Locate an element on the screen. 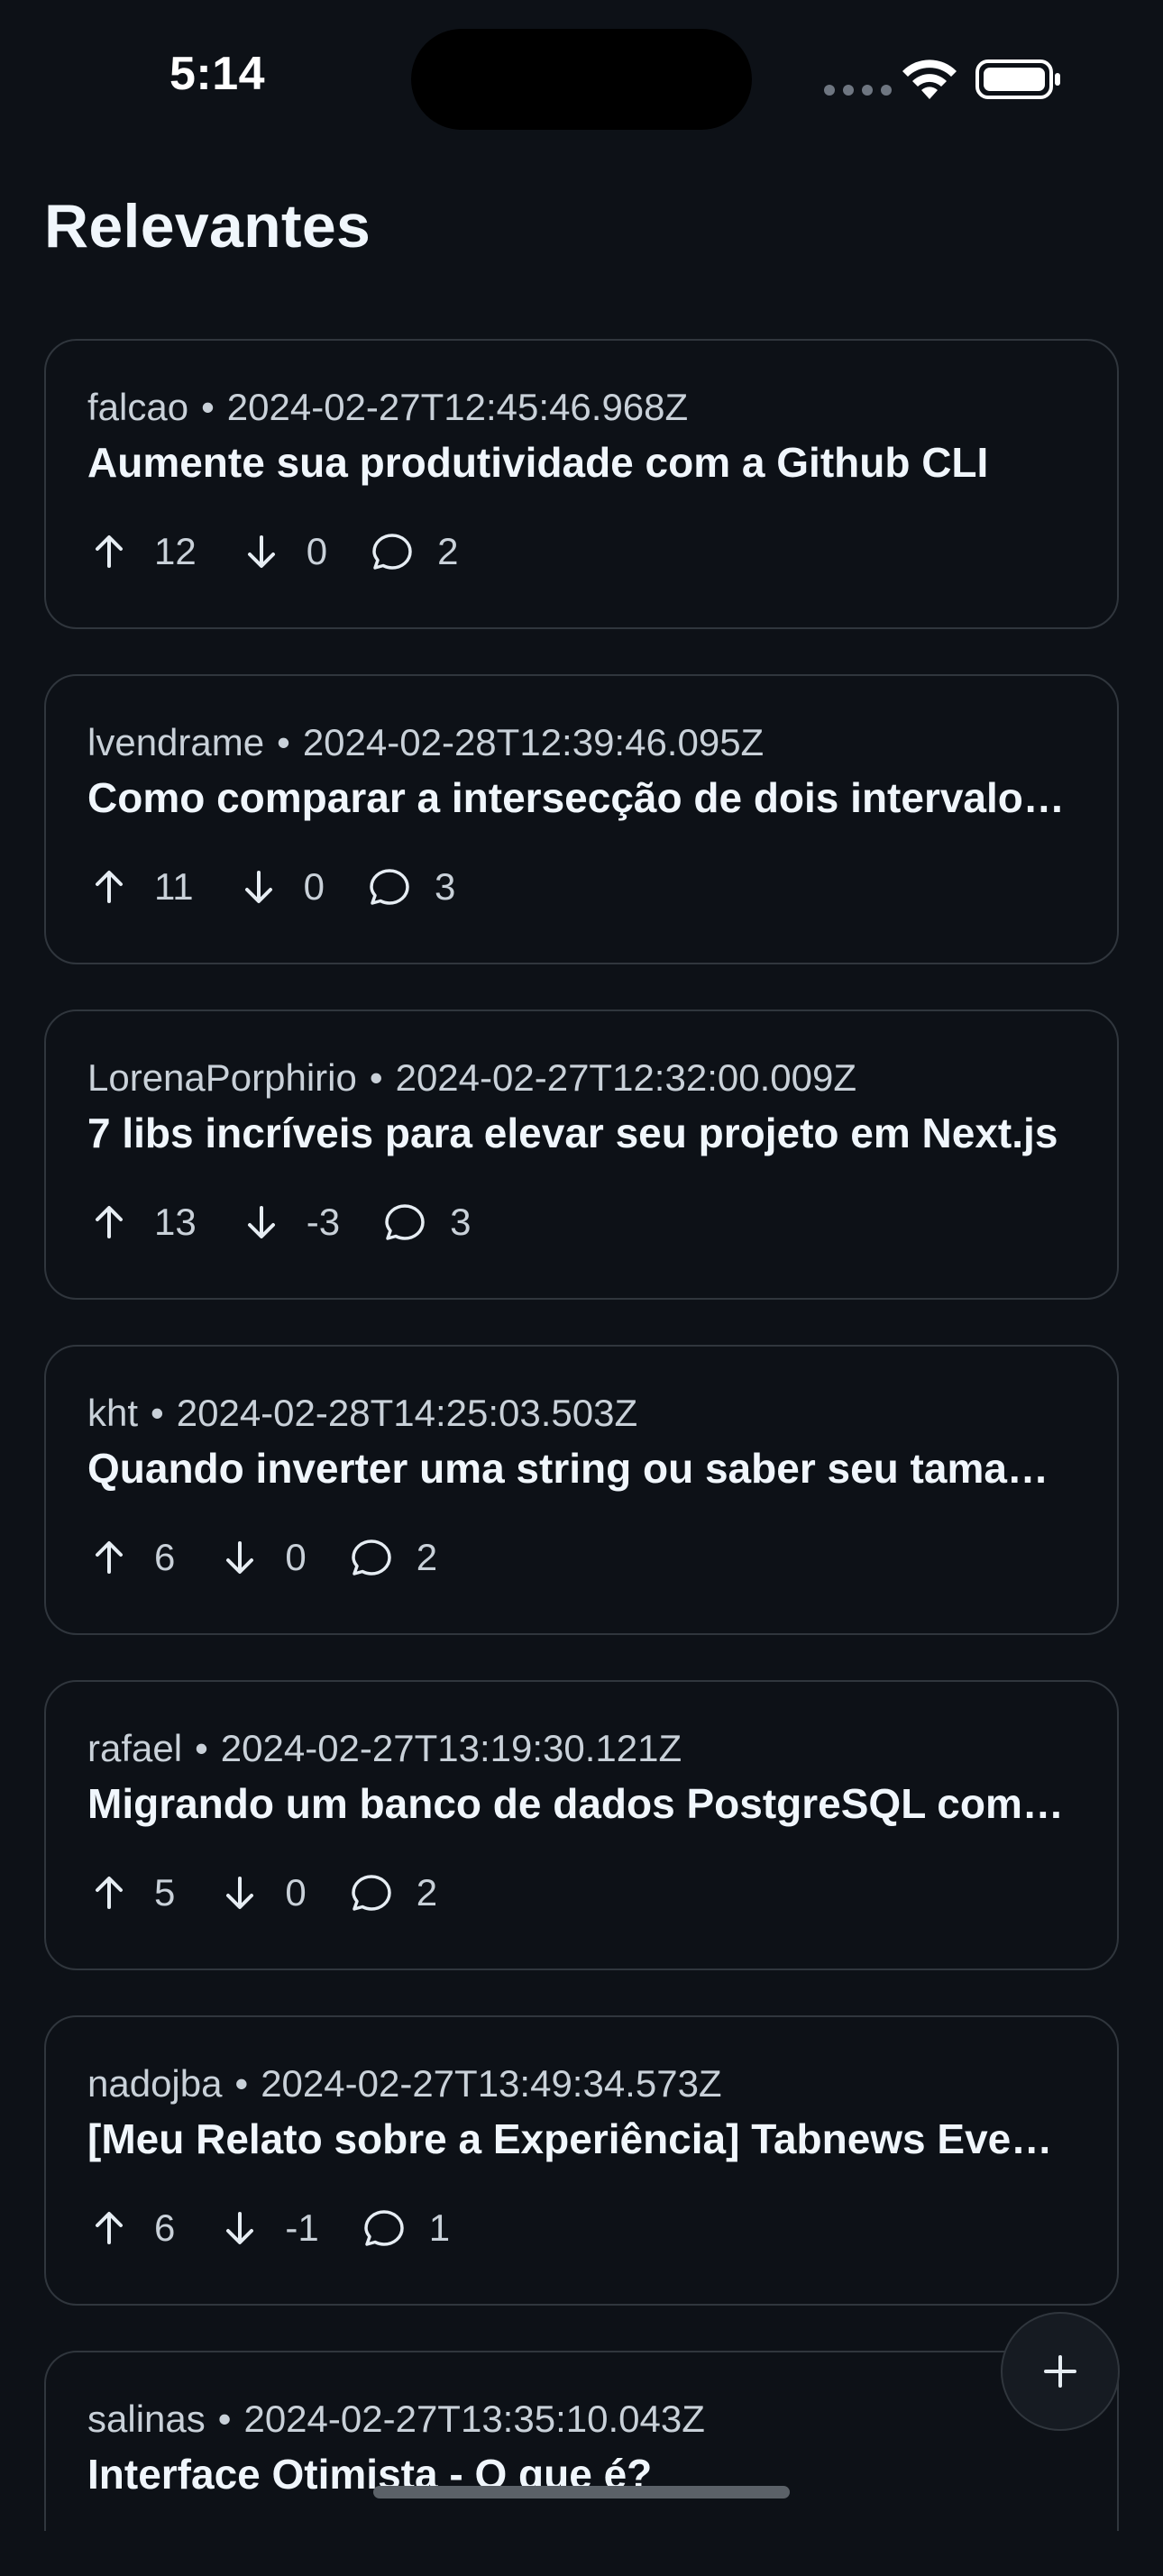 This screenshot has width=1163, height=2576. post-stats: 11 0 3 is located at coordinates (293, 887).